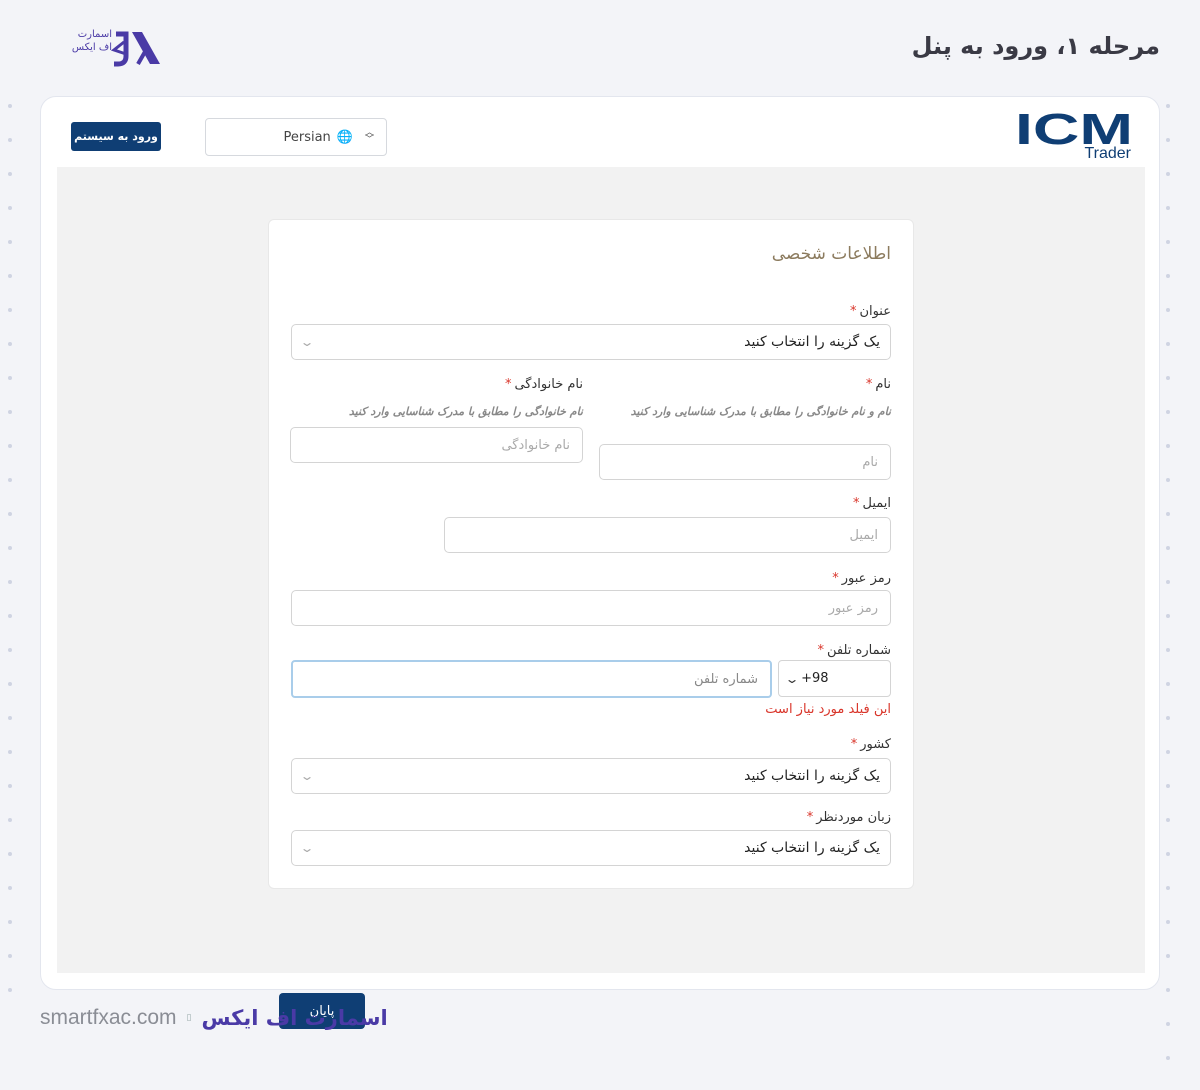 This screenshot has width=1200, height=1090. I want to click on brand-logo: اسمارت اف ایکس, so click(116, 48).